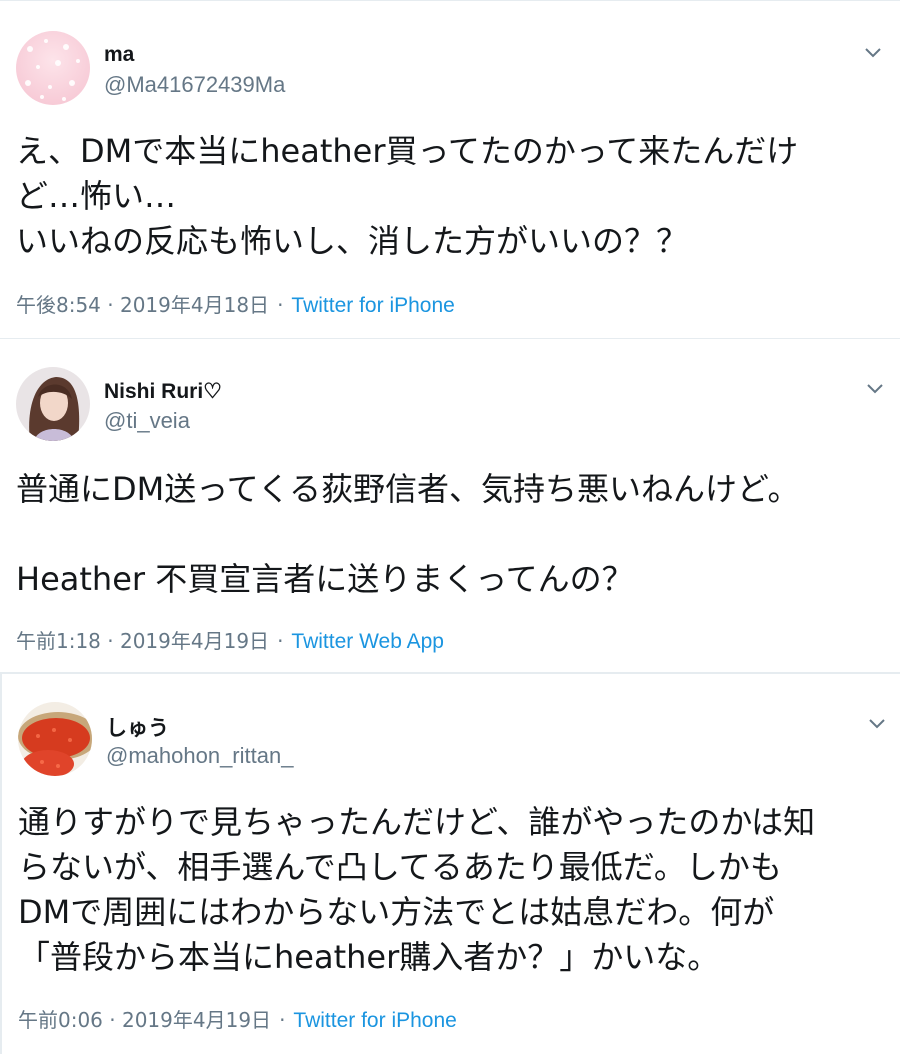 The image size is (900, 1054). I want to click on tweet-text-line: 通りすがりで見ちゃったんだけど、誰がやったのかは知, so click(417, 822).